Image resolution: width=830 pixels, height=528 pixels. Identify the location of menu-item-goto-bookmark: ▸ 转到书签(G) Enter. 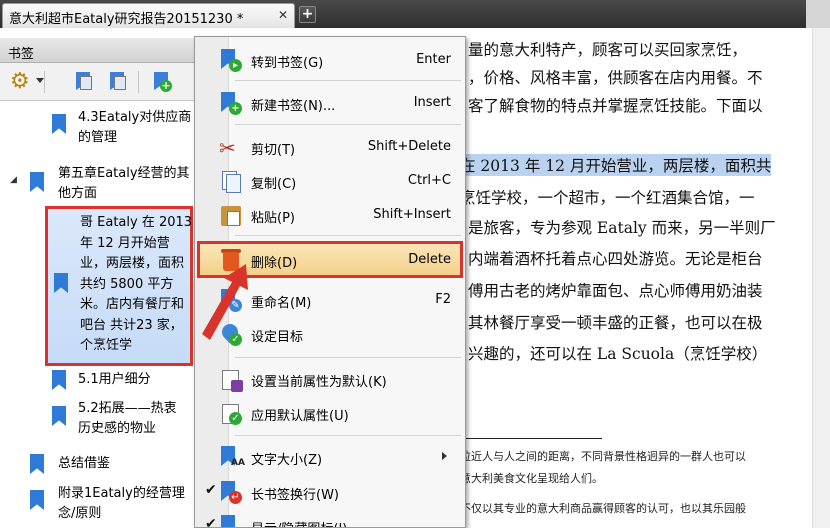
(330, 60).